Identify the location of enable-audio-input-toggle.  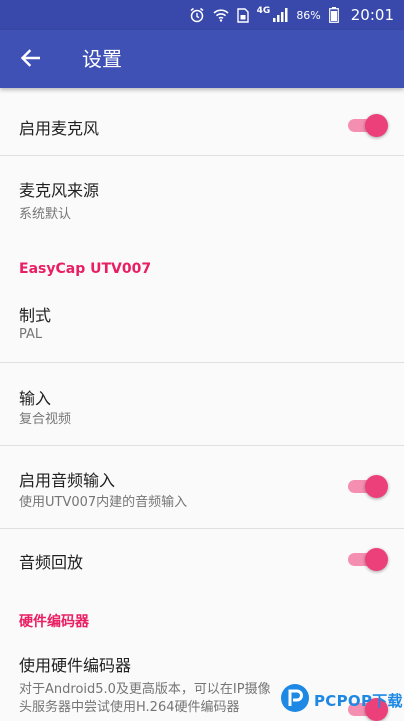
(367, 486).